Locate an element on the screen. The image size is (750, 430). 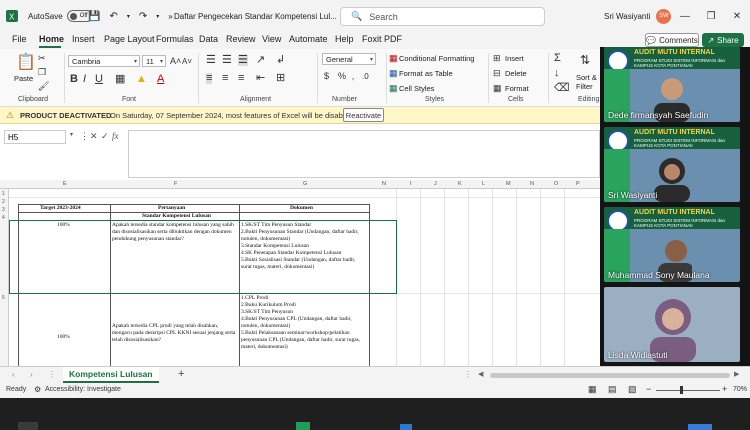
prev-sheet-icon: ‹ is located at coordinates (13, 374).